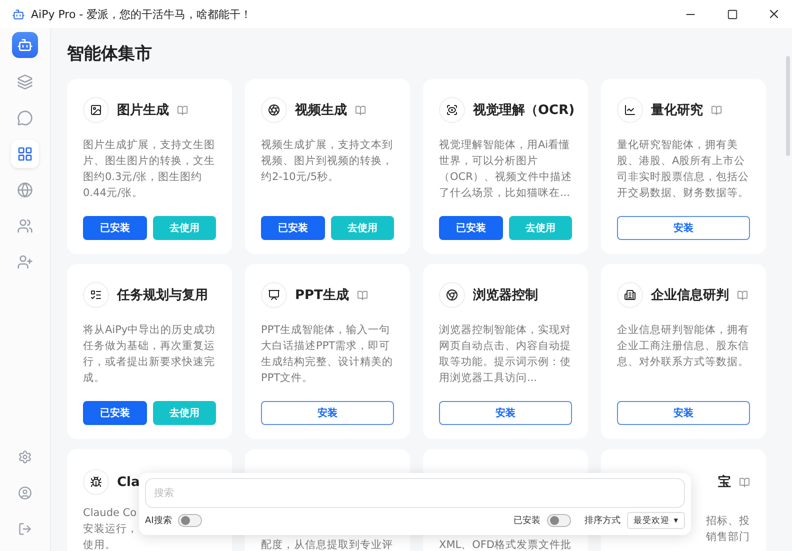 The width and height of the screenshot is (792, 551). What do you see at coordinates (25, 154) in the screenshot?
I see `grid-icon` at bounding box center [25, 154].